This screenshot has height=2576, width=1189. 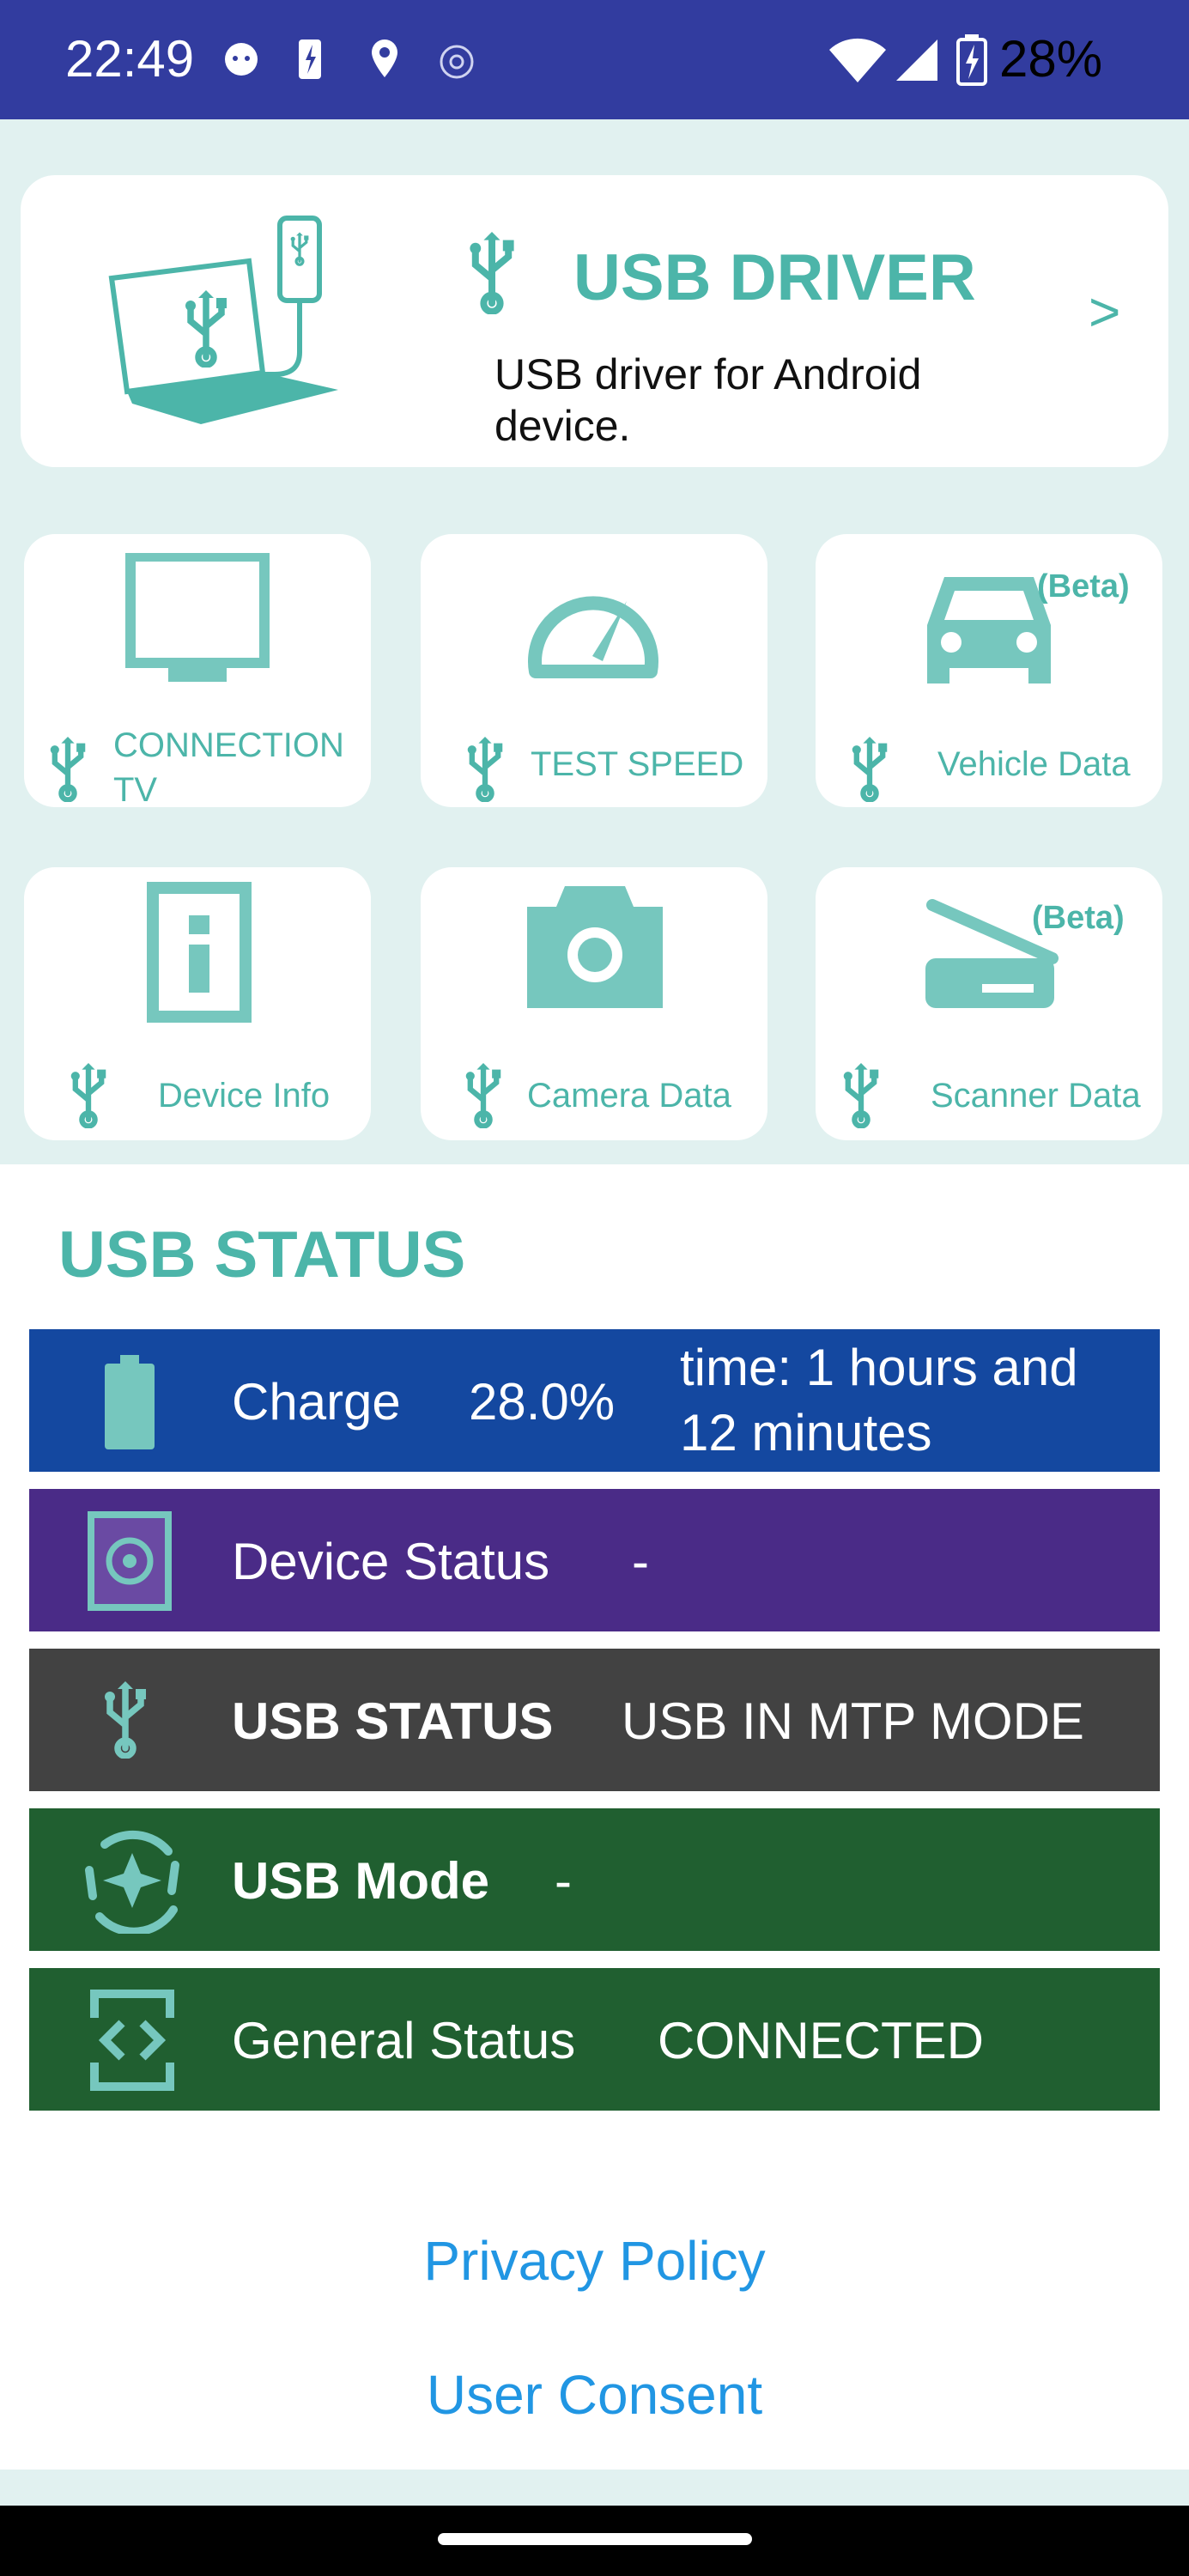 What do you see at coordinates (637, 764) in the screenshot?
I see `tile-label-test-speed: TEST SPEED` at bounding box center [637, 764].